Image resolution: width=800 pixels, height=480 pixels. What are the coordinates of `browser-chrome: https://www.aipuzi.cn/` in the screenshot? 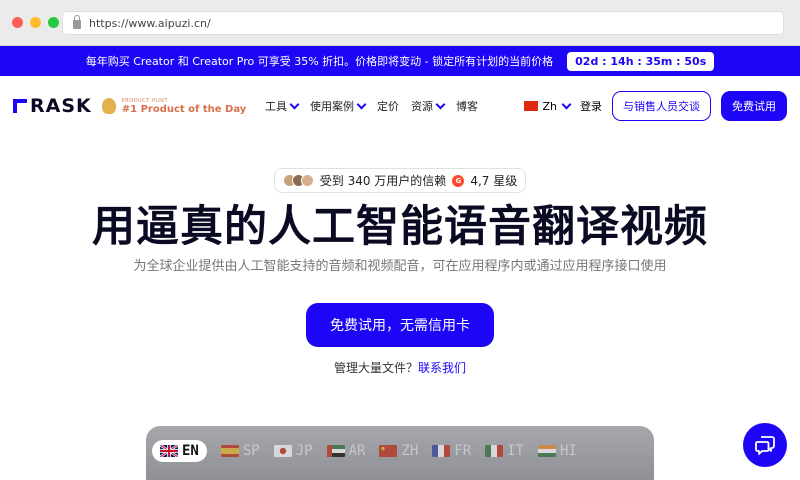 It's located at (400, 23).